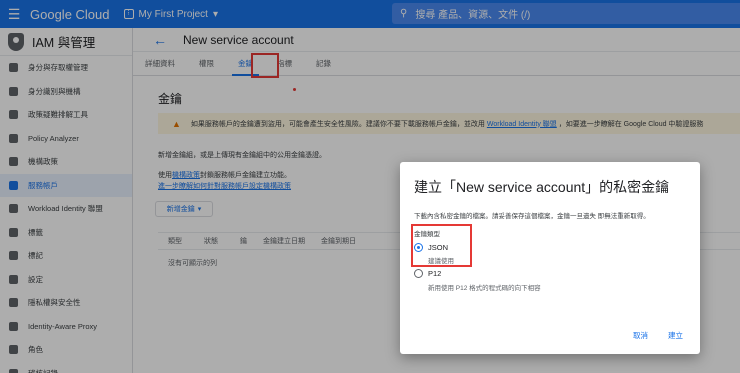 The image size is (740, 373). I want to click on p12-radio, so click(418, 273).